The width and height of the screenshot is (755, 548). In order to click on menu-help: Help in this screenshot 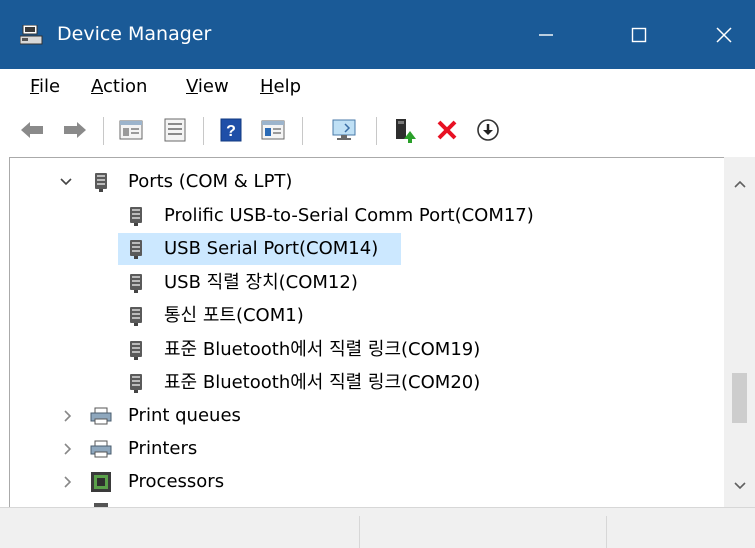, I will do `click(280, 87)`.